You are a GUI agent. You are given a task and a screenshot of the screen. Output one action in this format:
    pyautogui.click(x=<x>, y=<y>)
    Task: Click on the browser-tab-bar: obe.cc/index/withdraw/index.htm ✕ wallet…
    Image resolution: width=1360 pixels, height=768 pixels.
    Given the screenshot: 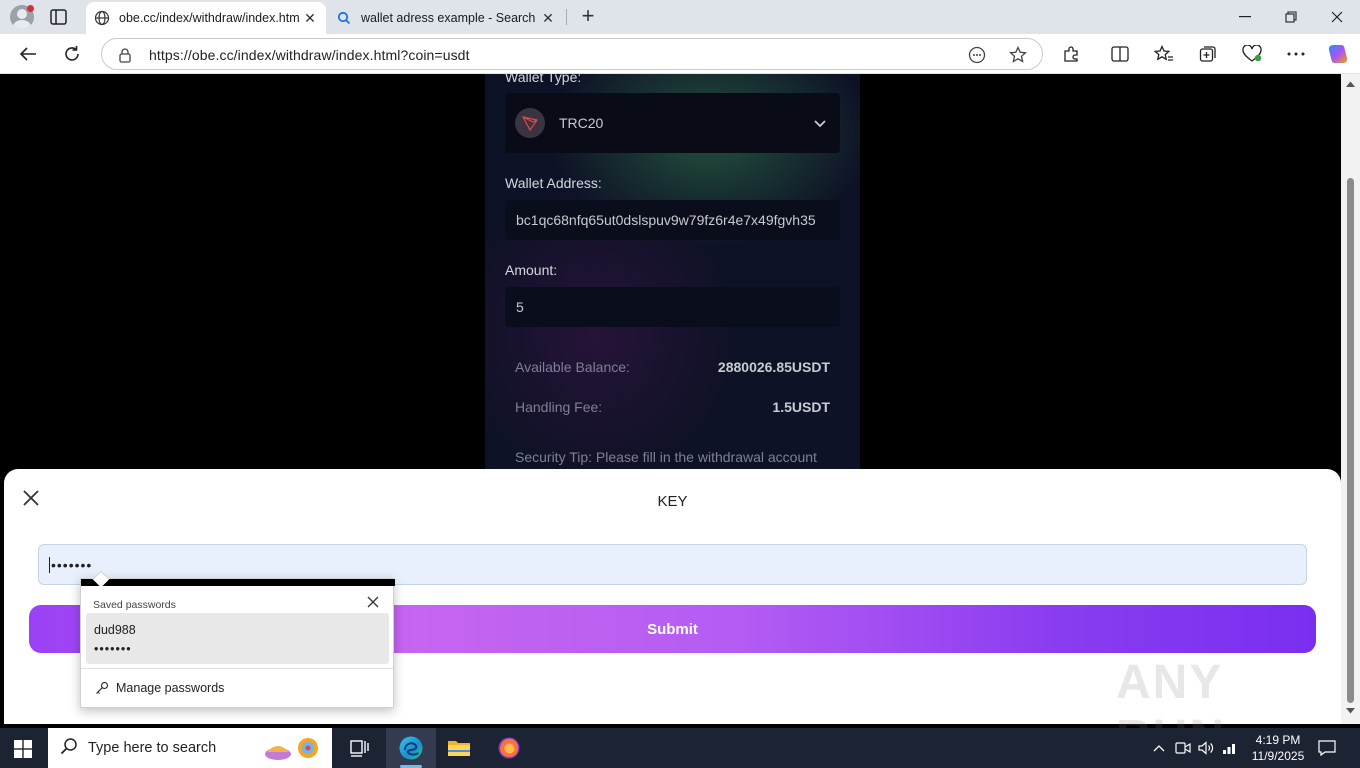 What is the action you would take?
    pyautogui.click(x=680, y=17)
    